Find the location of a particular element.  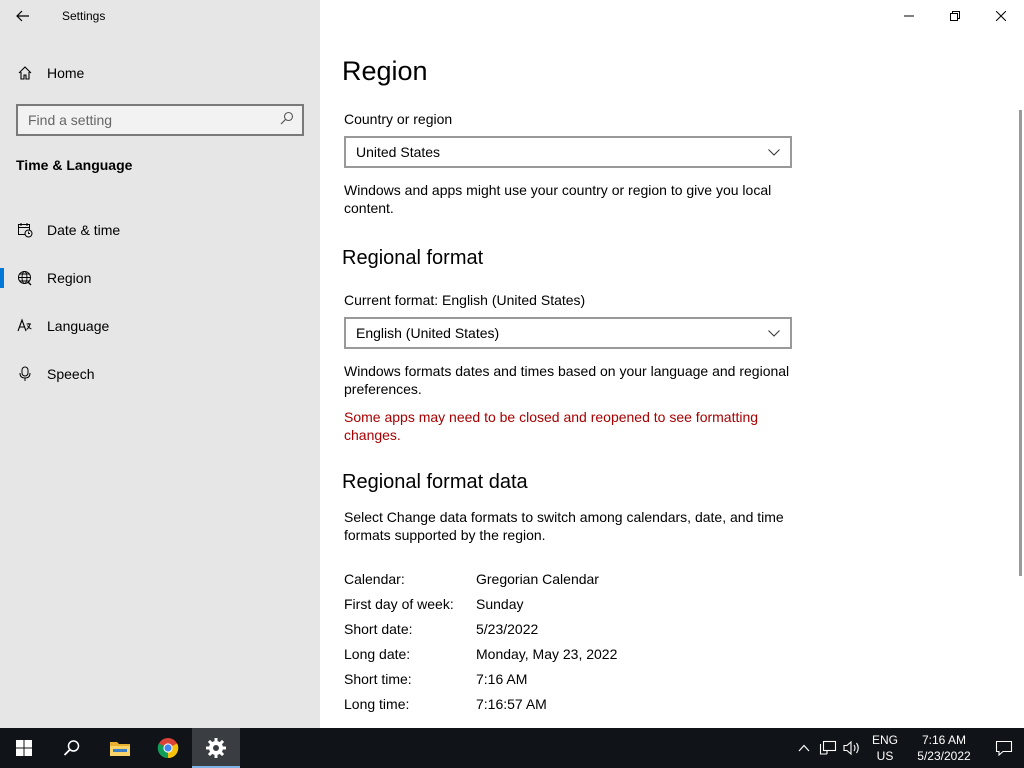

table-row: Long time: 7:16:57 AM is located at coordinates (480, 703).